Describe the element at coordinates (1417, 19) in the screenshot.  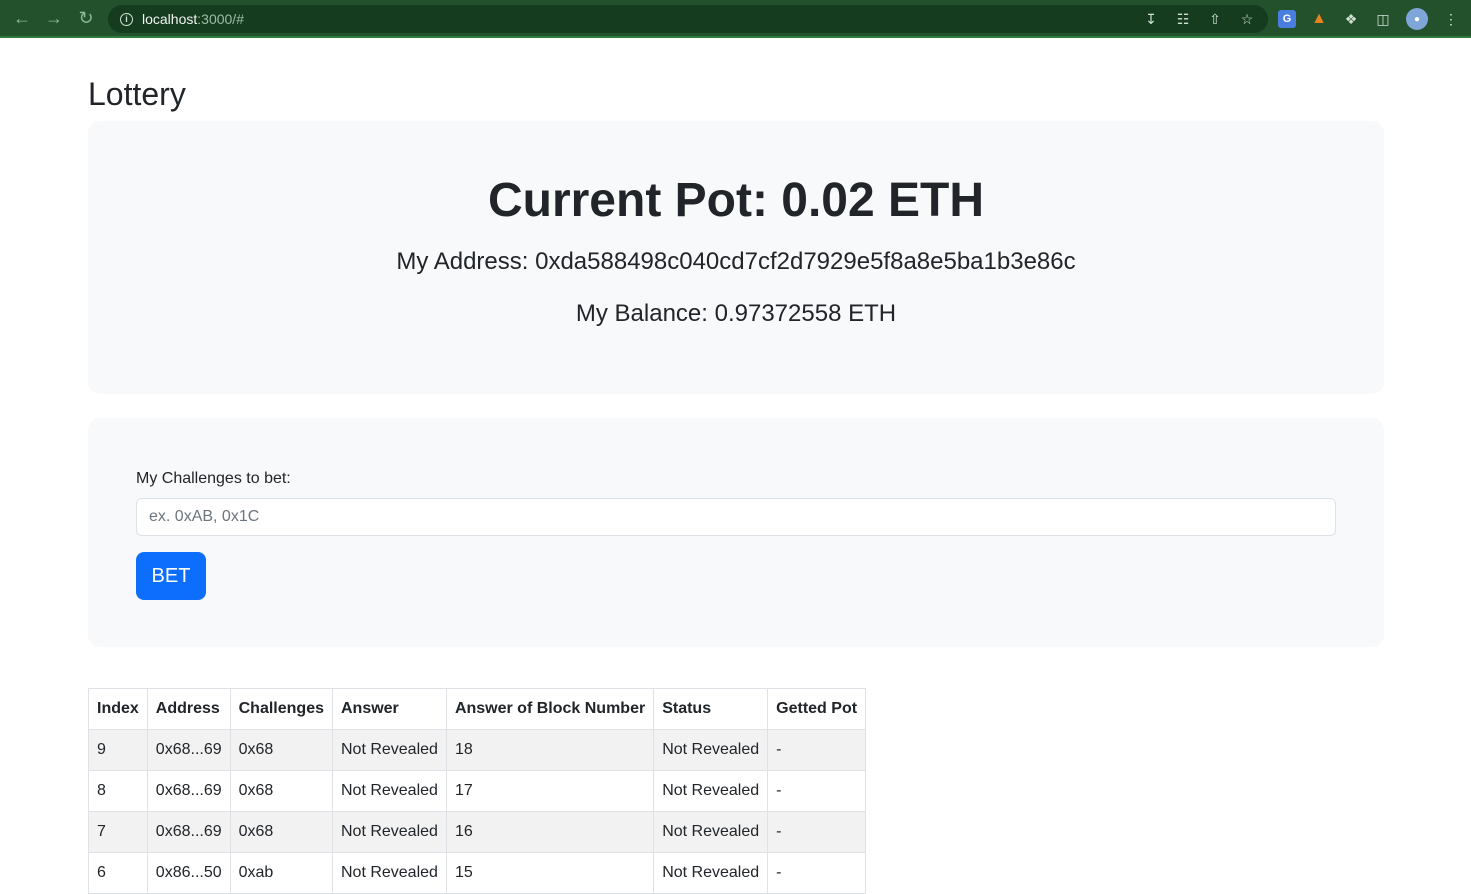
I see `profile-avatar-icon: ●` at that location.